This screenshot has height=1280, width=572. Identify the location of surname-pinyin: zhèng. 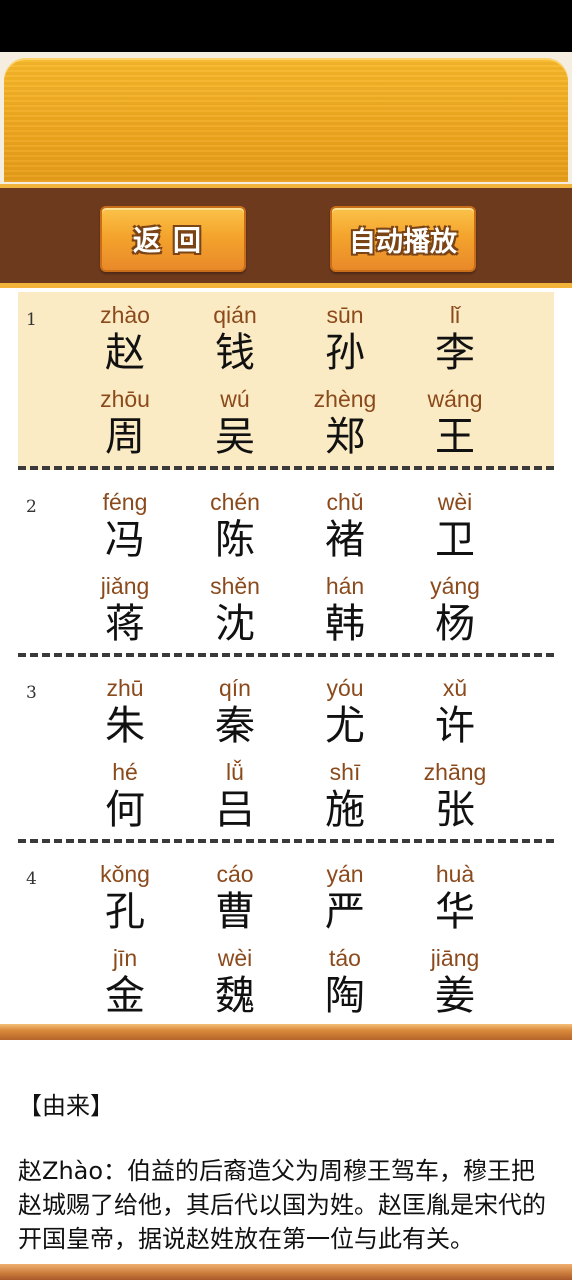
(345, 399).